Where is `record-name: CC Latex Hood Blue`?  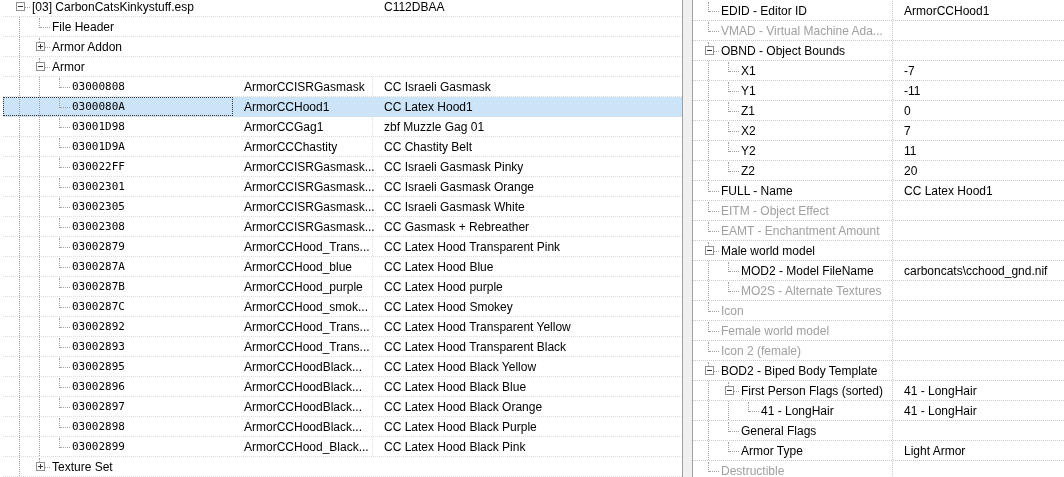
record-name: CC Latex Hood Blue is located at coordinates (439, 266).